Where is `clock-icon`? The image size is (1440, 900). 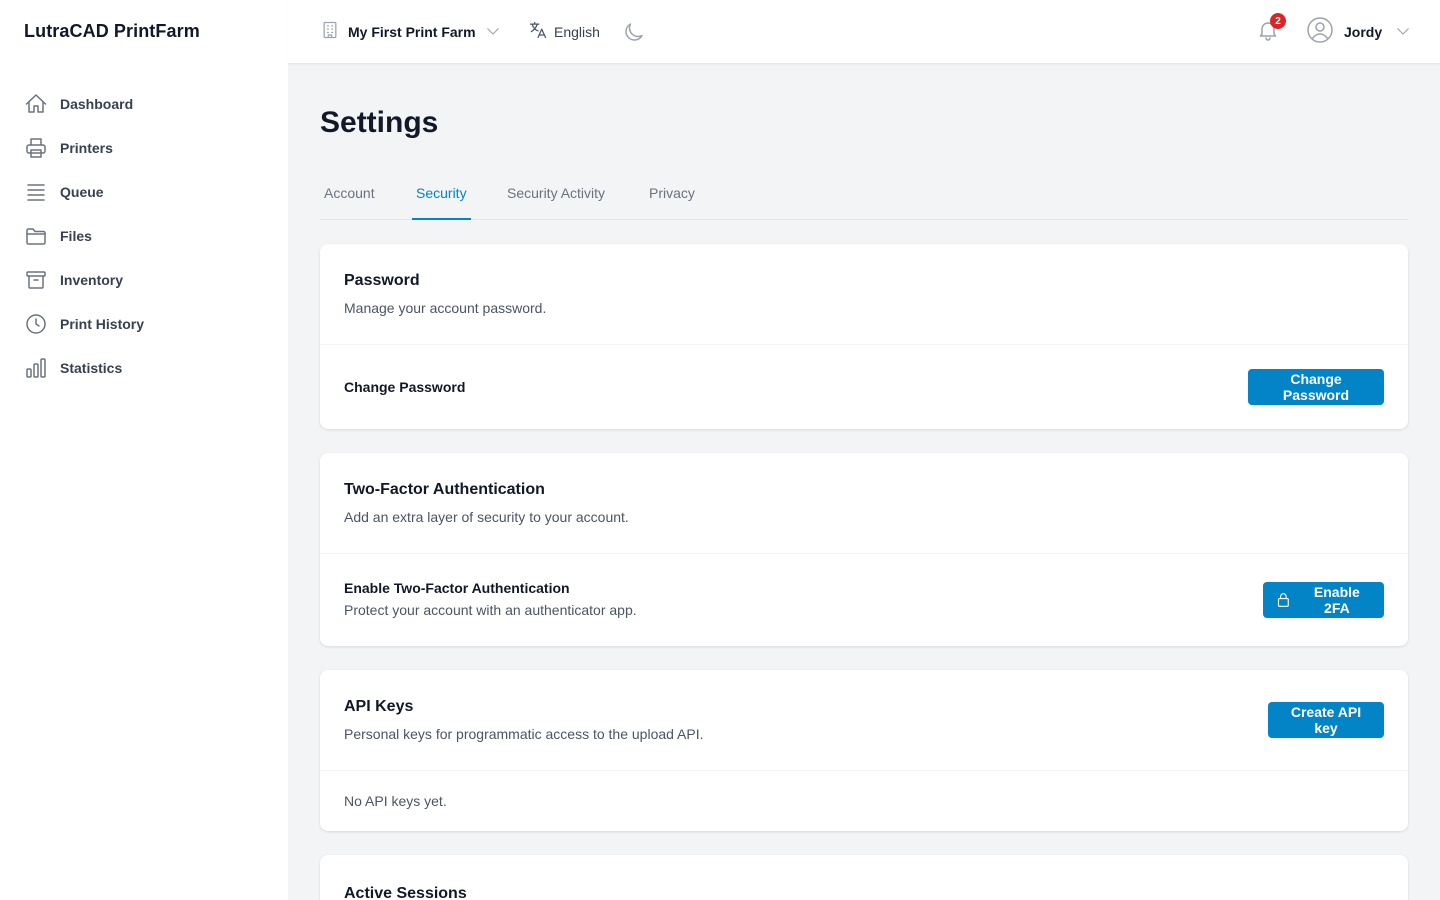
clock-icon is located at coordinates (36, 324).